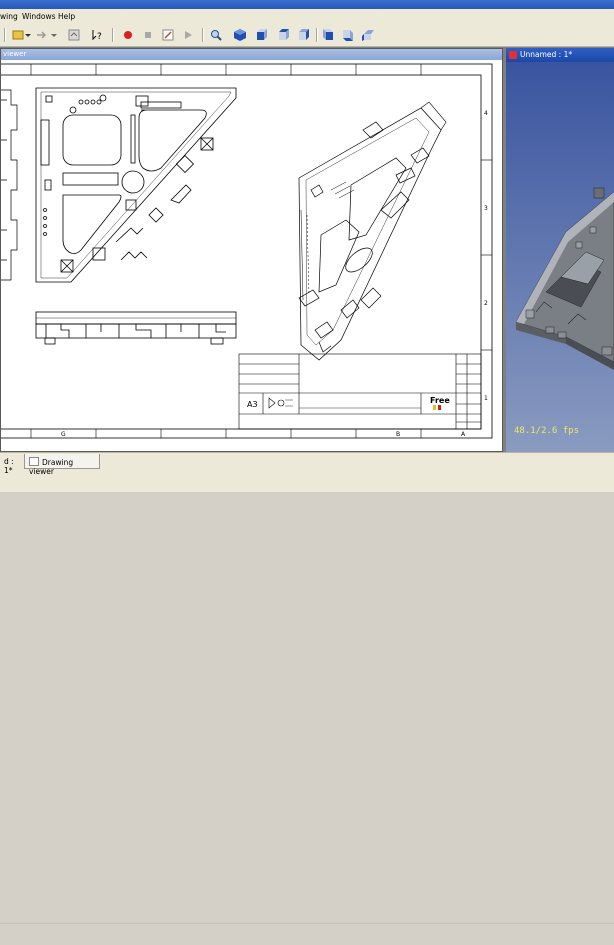  What do you see at coordinates (368, 35) in the screenshot?
I see `view-left-icon` at bounding box center [368, 35].